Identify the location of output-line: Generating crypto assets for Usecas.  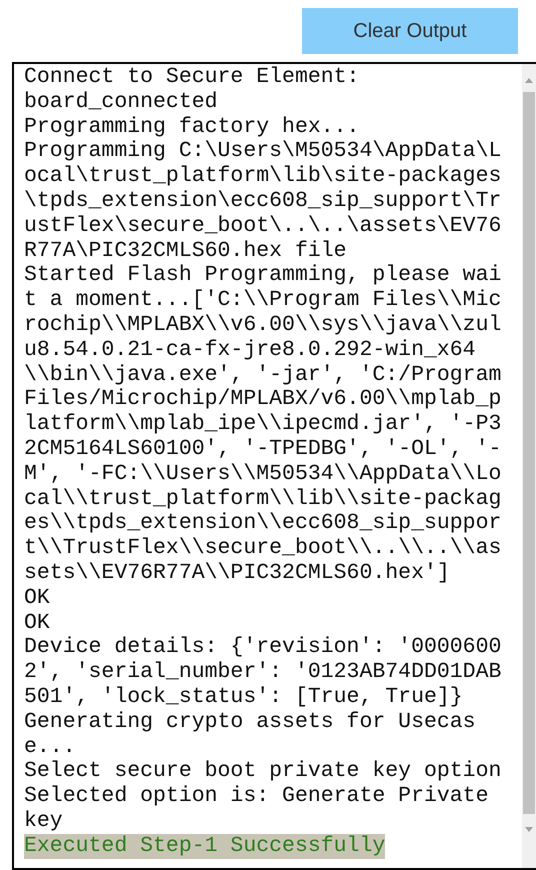
(250, 722).